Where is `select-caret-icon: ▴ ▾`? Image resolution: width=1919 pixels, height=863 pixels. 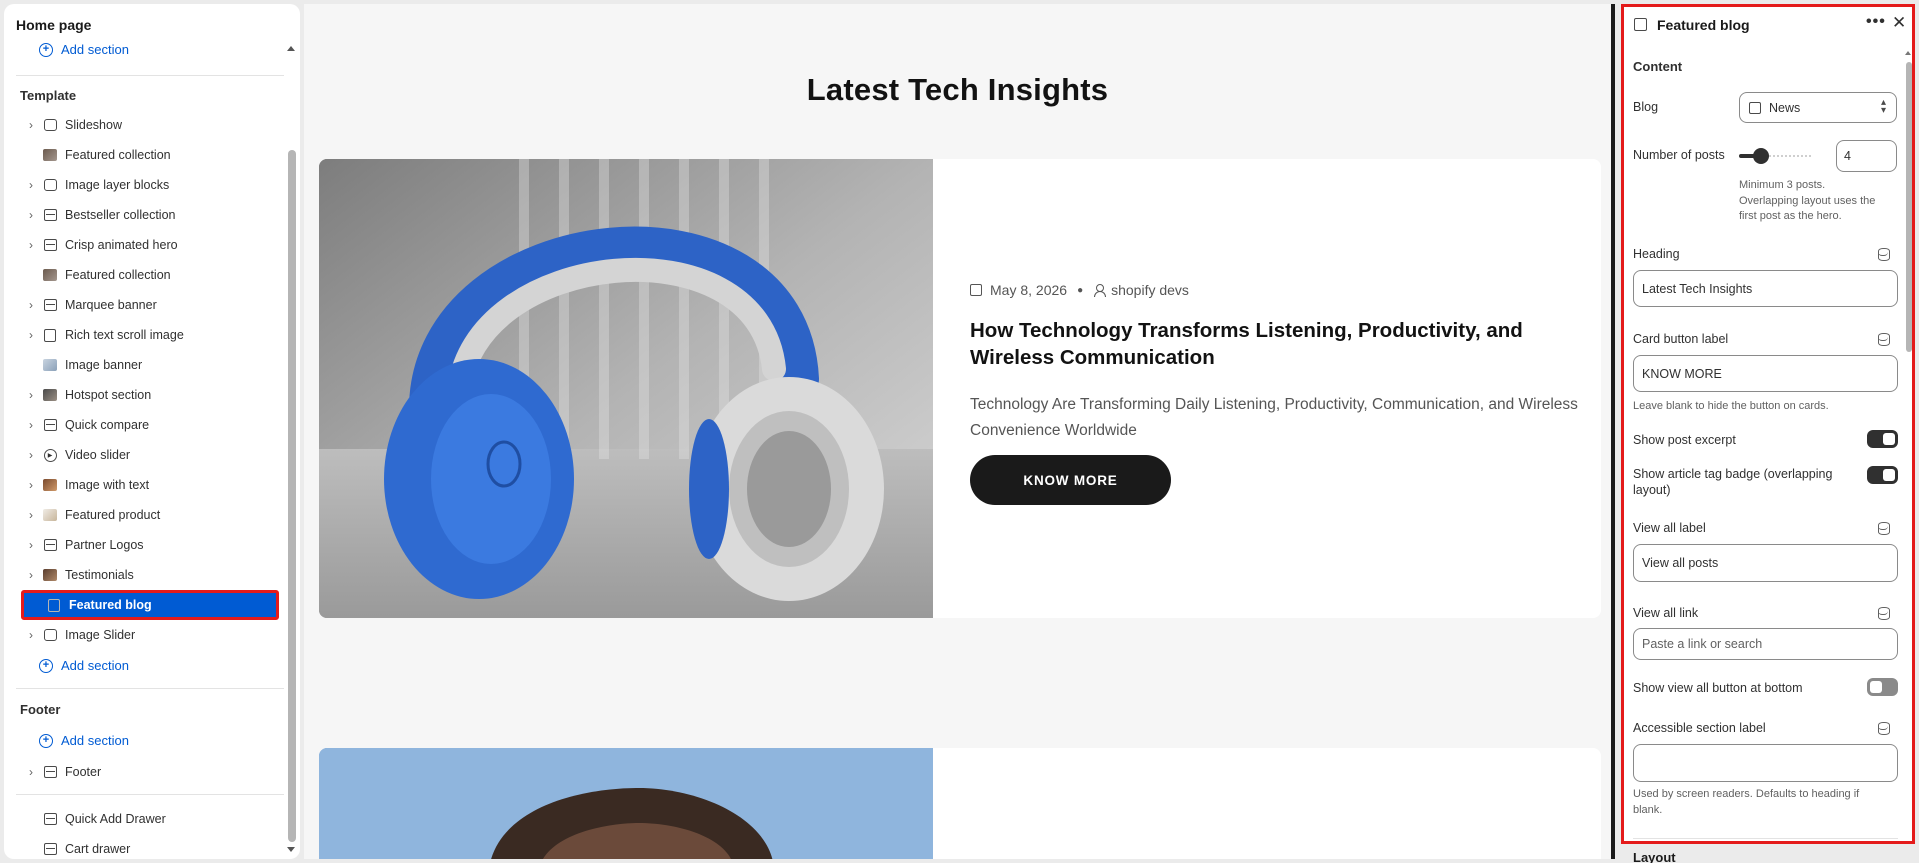
select-caret-icon: ▴ ▾ is located at coordinates (1883, 106).